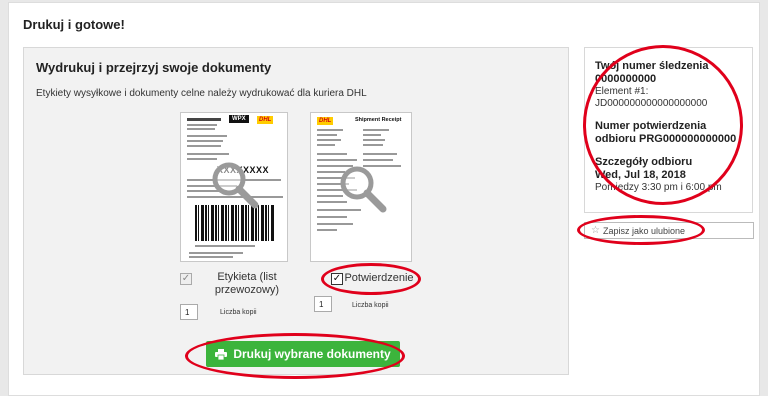 The image size is (768, 396). I want to click on save-as-favorite-label: Zapisz jako ulubione, so click(644, 230).